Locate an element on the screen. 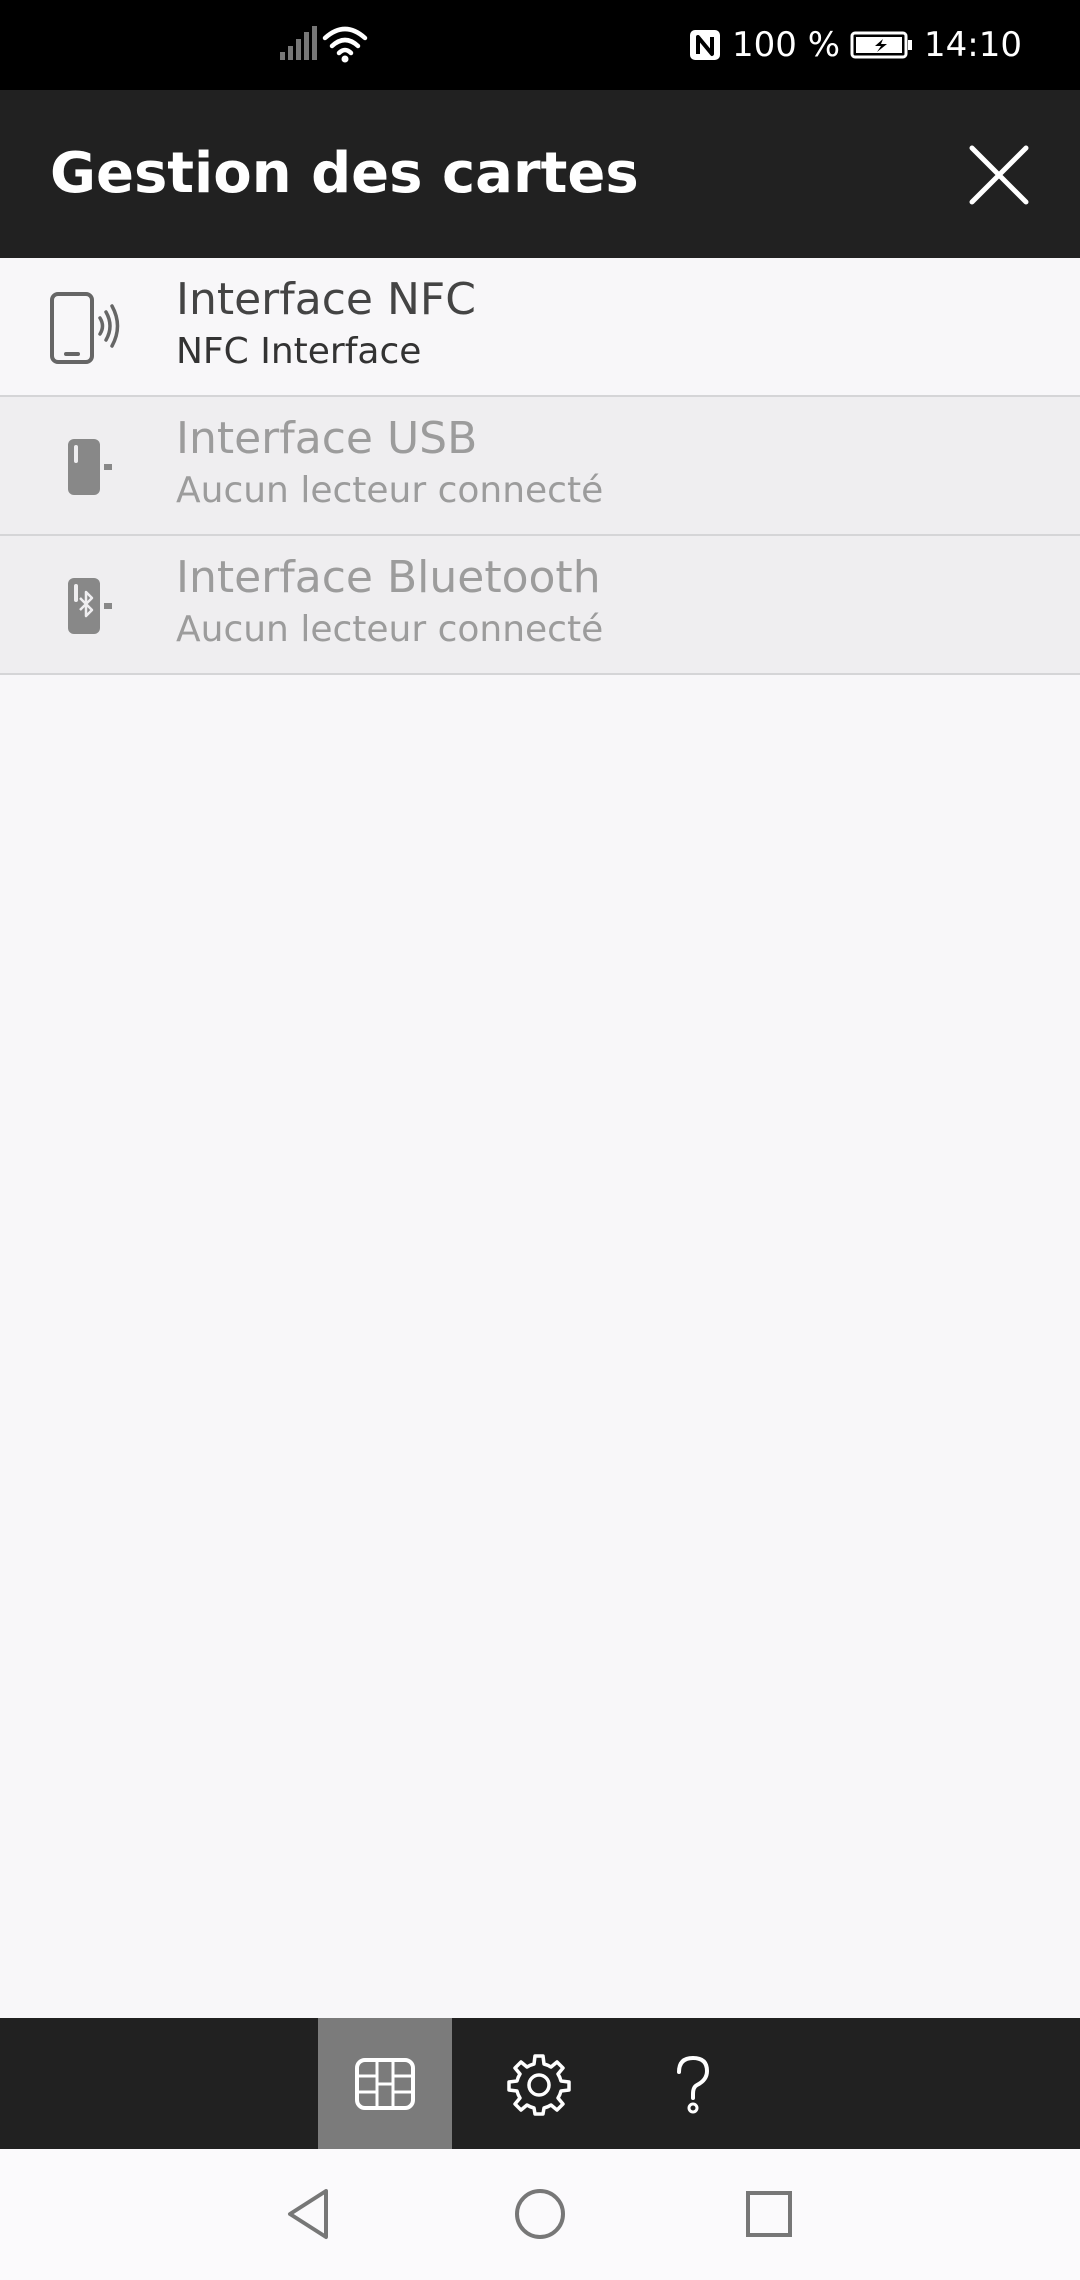  nfc-phone-icon is located at coordinates (85, 328).